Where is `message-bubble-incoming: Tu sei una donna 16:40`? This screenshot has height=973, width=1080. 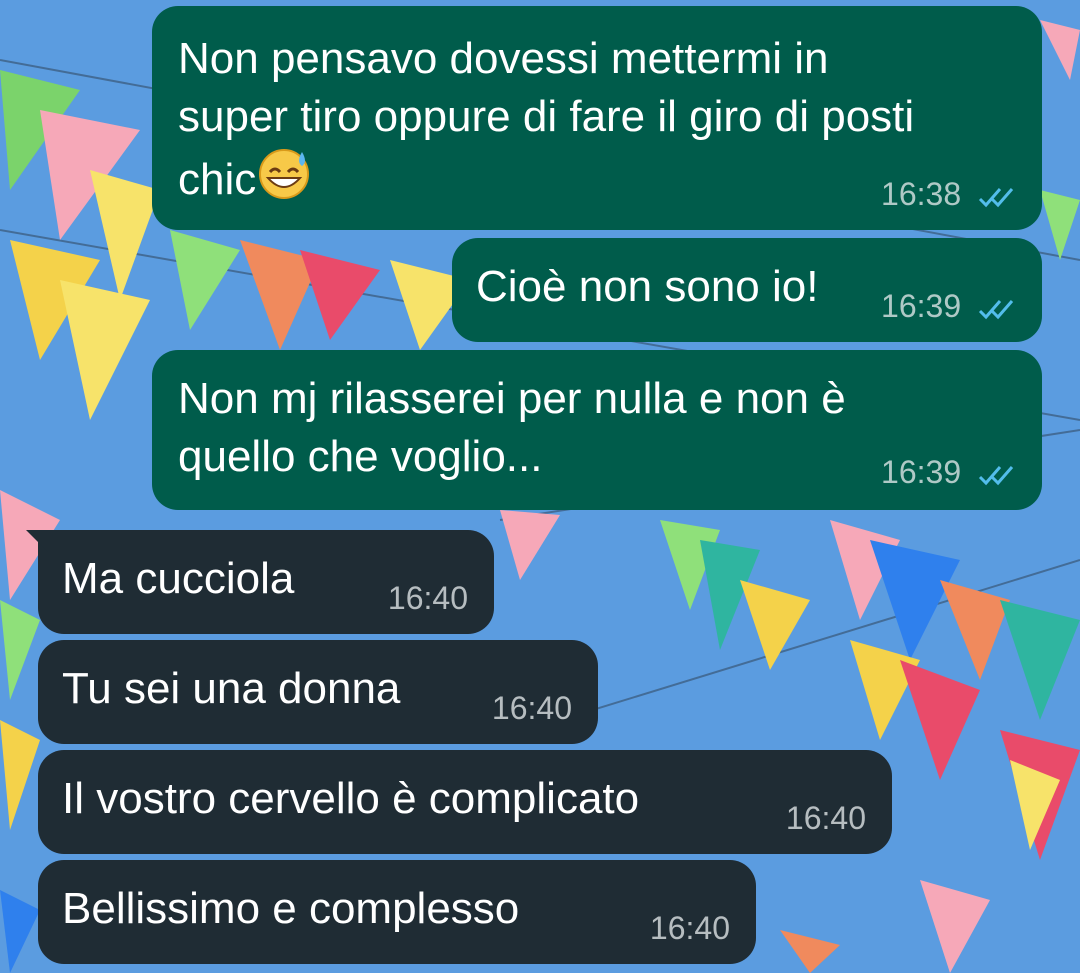 message-bubble-incoming: Tu sei una donna 16:40 is located at coordinates (318, 692).